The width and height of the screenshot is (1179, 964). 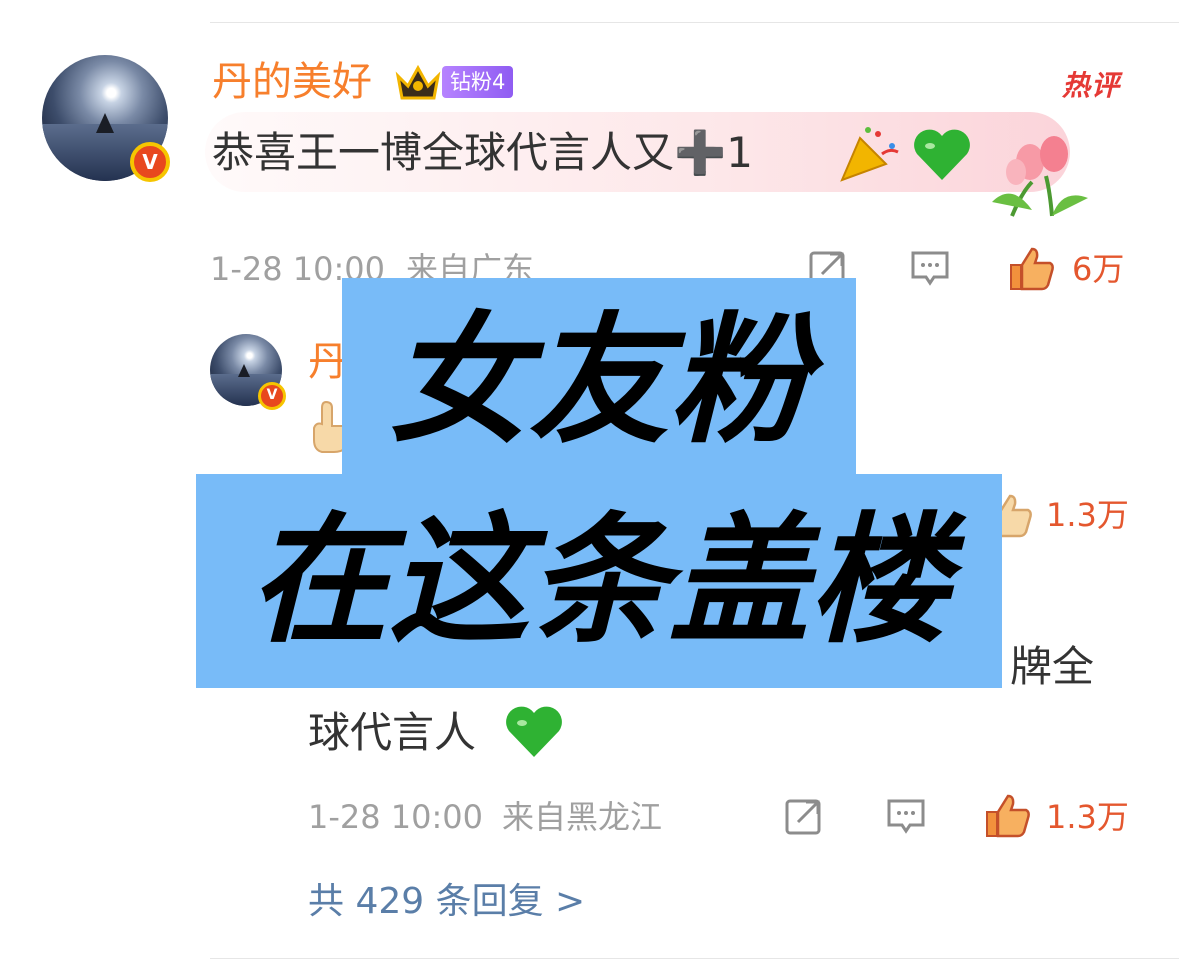 What do you see at coordinates (396, 817) in the screenshot?
I see `reply-time: 1-28 10:00` at bounding box center [396, 817].